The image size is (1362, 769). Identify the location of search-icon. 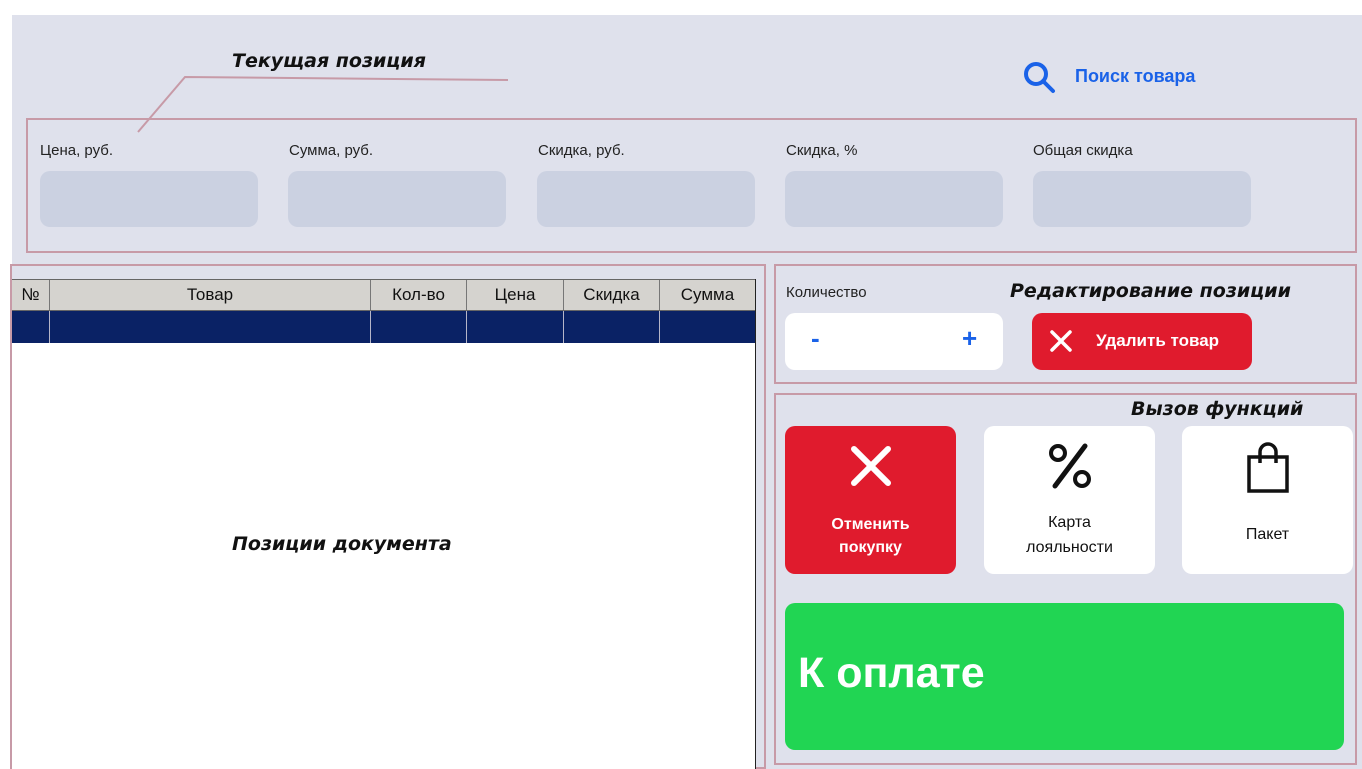
(1039, 77).